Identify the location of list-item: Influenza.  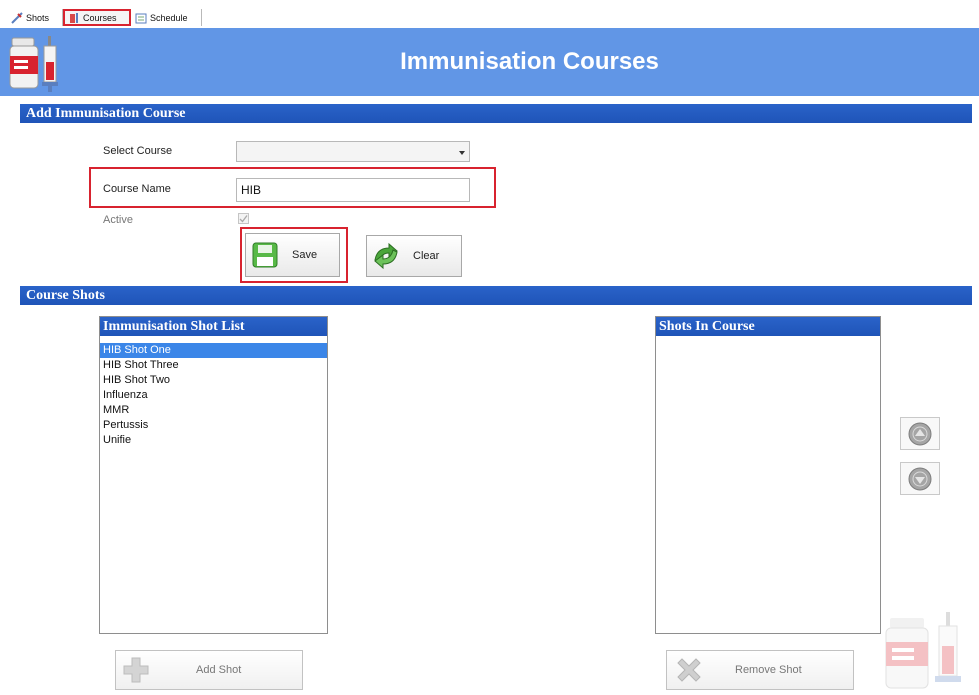
(213, 395).